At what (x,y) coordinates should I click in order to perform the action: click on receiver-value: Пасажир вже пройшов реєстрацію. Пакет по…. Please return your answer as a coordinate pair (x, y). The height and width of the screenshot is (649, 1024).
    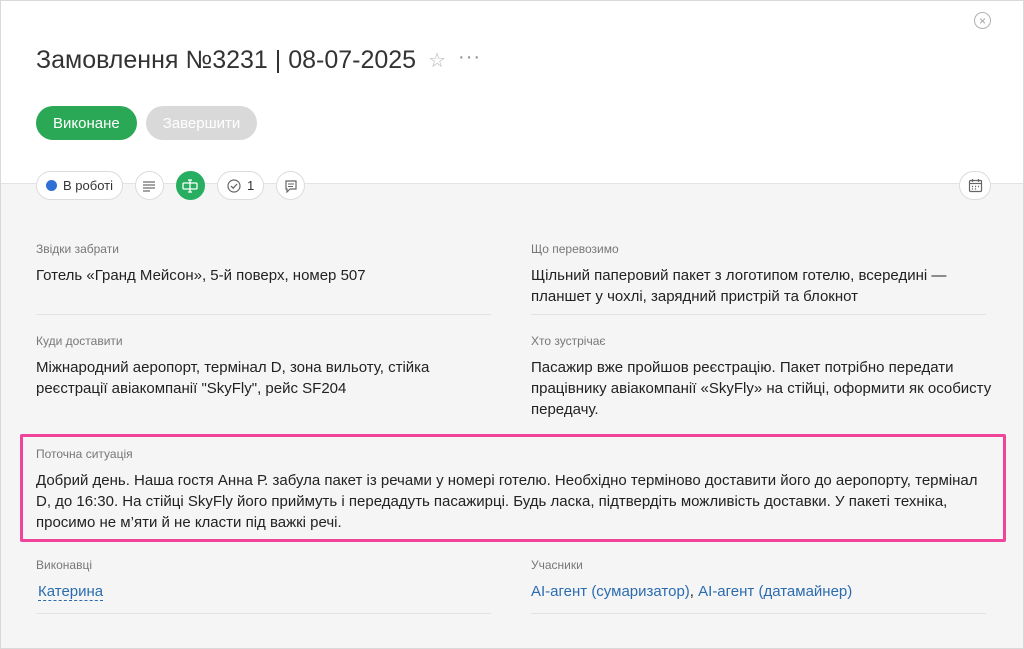
    Looking at the image, I should click on (766, 388).